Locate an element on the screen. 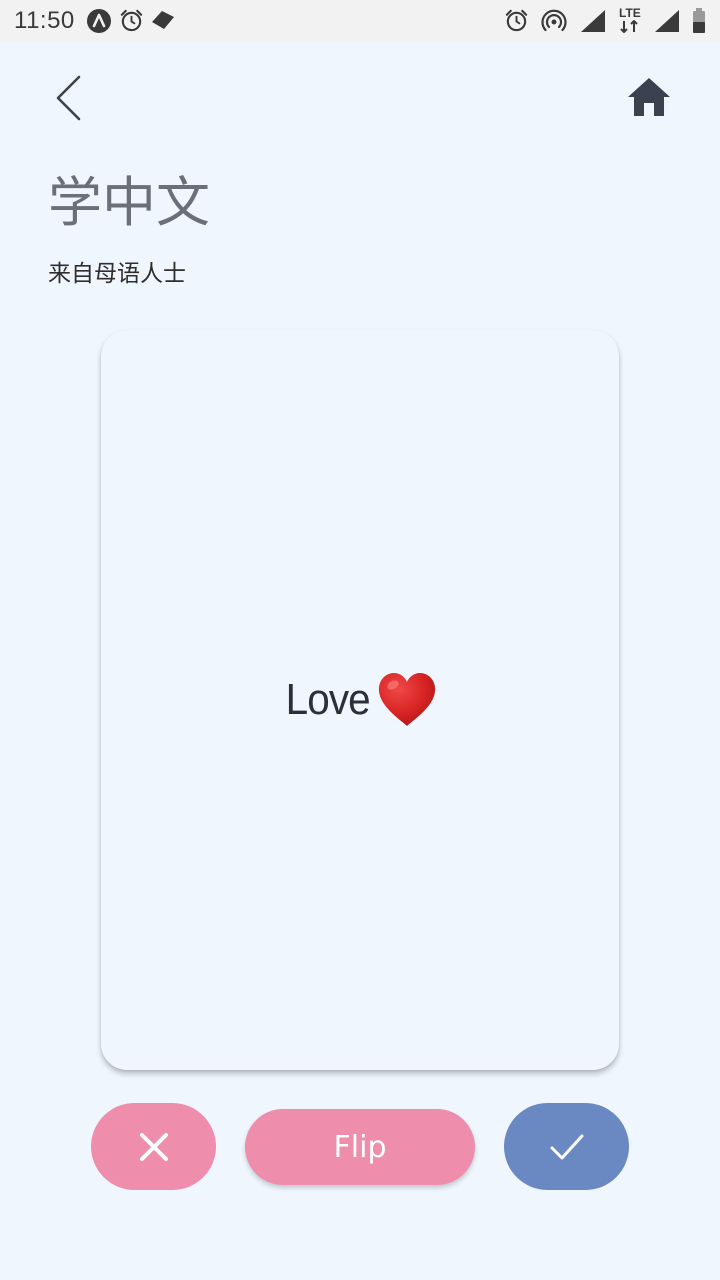 The width and height of the screenshot is (720, 1280). flip-button-label: Flip is located at coordinates (360, 1147).